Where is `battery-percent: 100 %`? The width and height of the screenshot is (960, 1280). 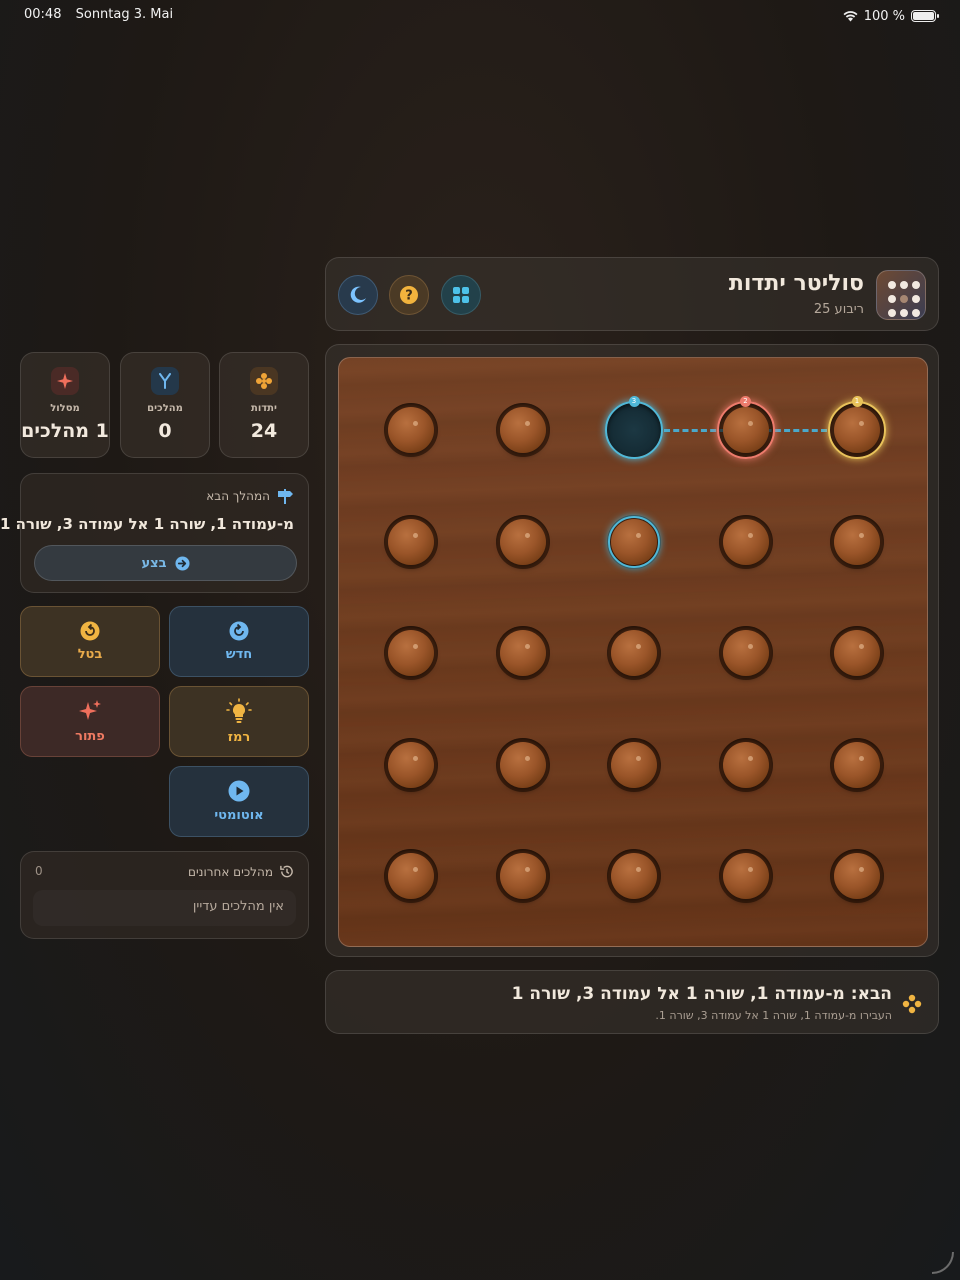
battery-percent: 100 % is located at coordinates (884, 16).